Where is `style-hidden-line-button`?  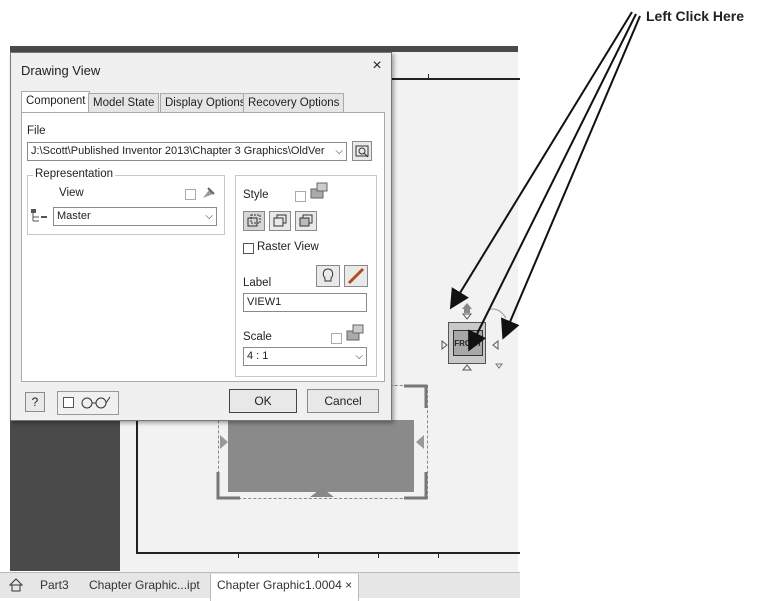 style-hidden-line-button is located at coordinates (254, 221).